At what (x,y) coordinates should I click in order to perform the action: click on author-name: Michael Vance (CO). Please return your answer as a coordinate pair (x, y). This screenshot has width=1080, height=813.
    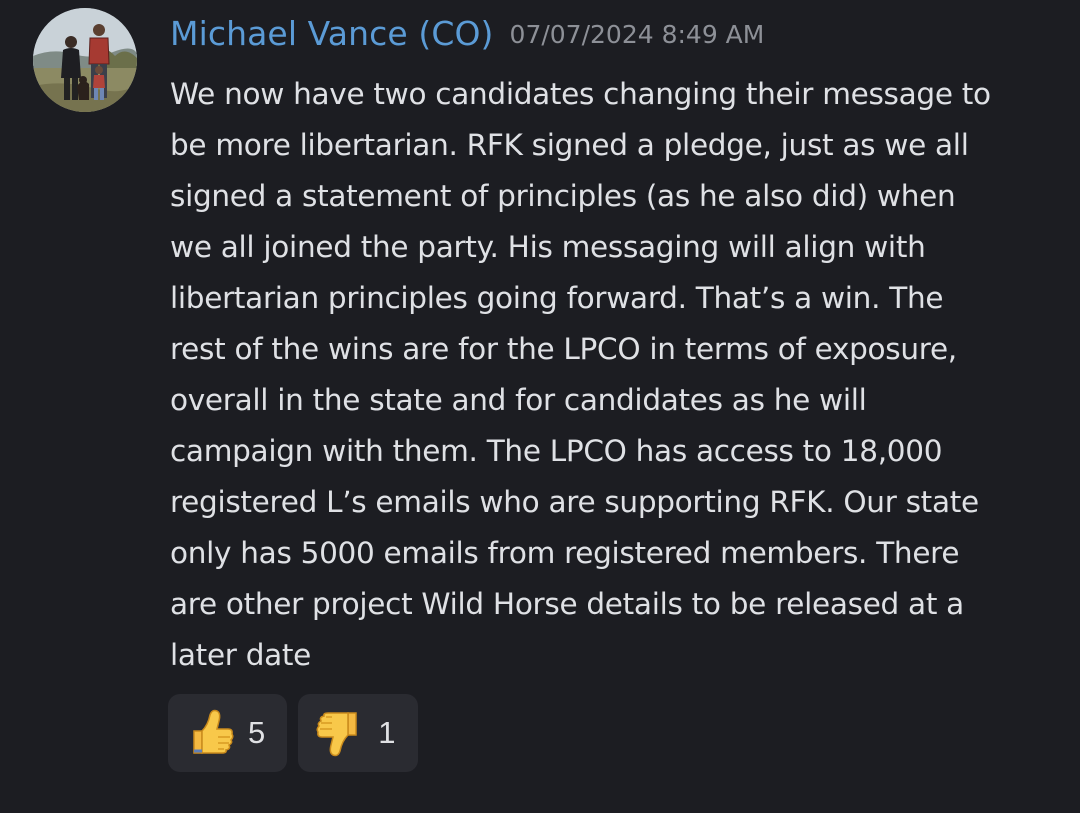
    Looking at the image, I should click on (332, 33).